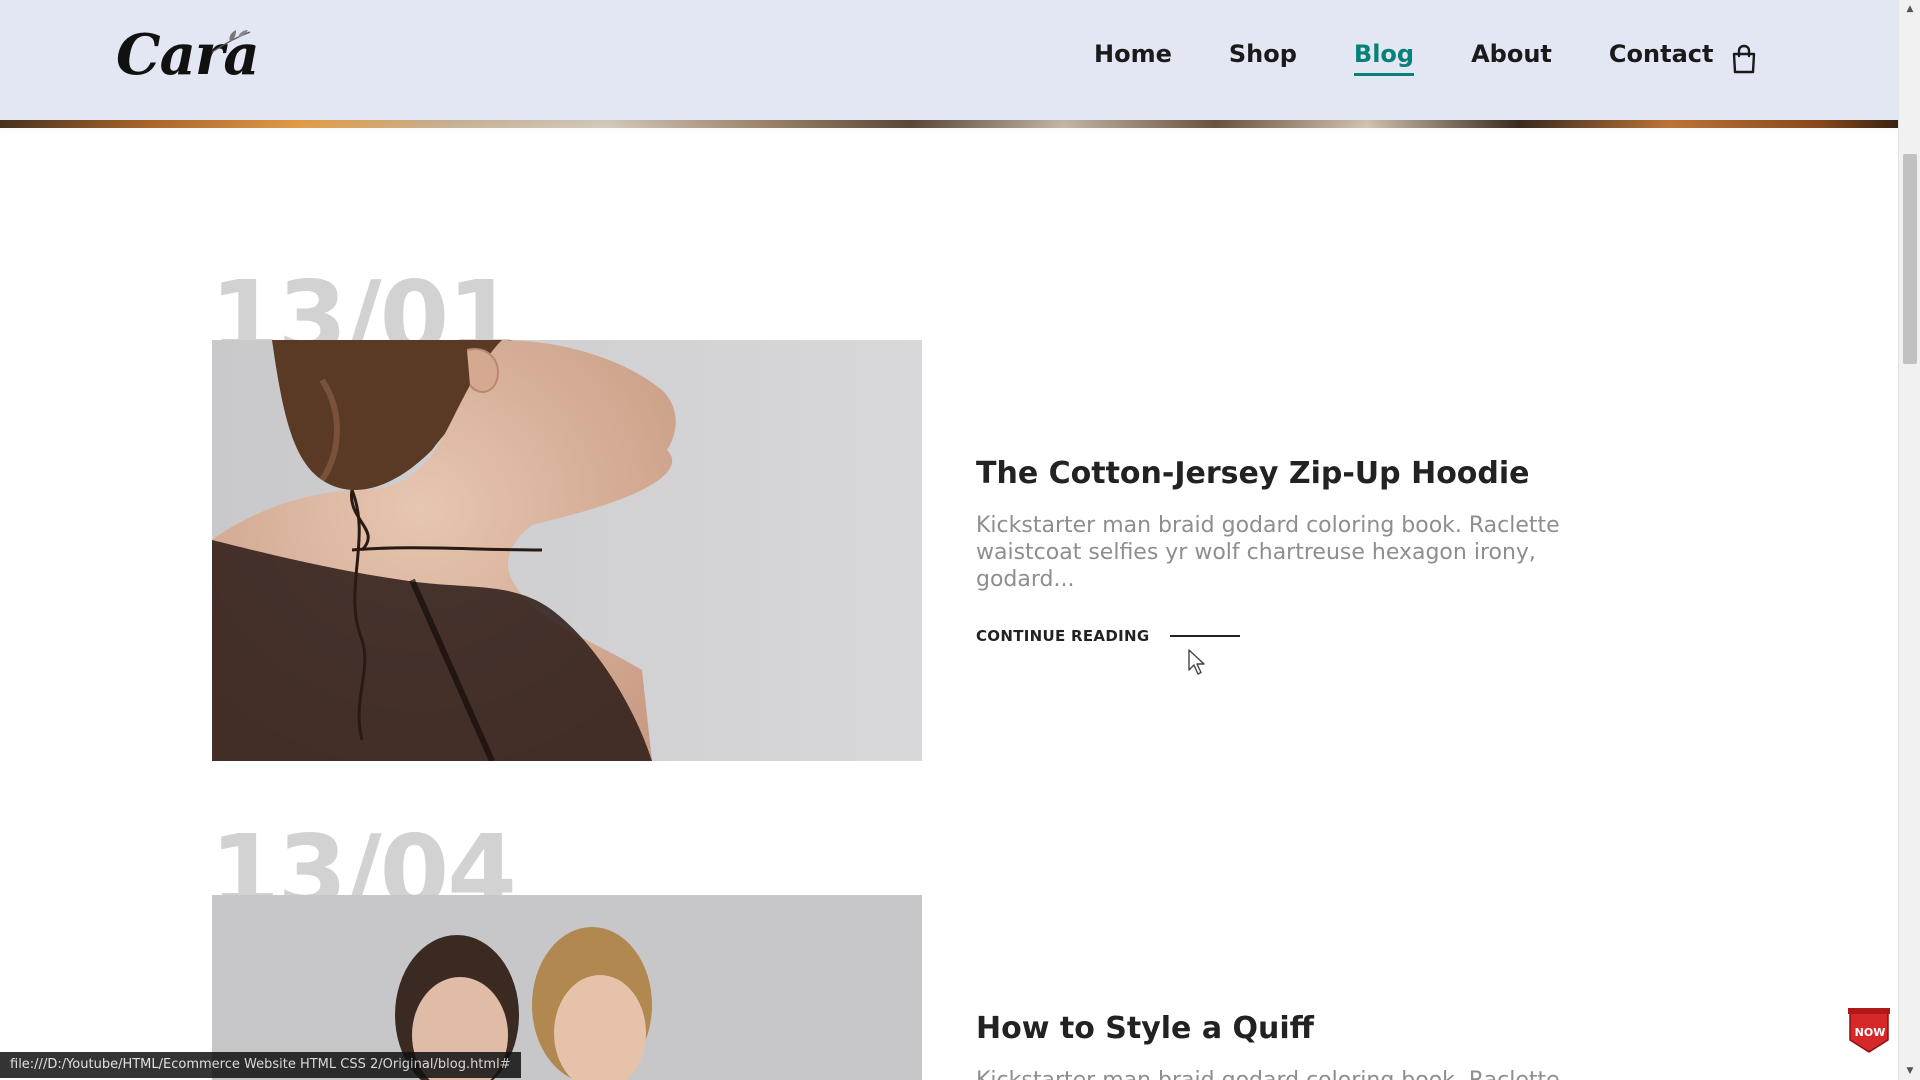  Describe the element at coordinates (1910, 259) in the screenshot. I see `scroll-thumb` at that location.